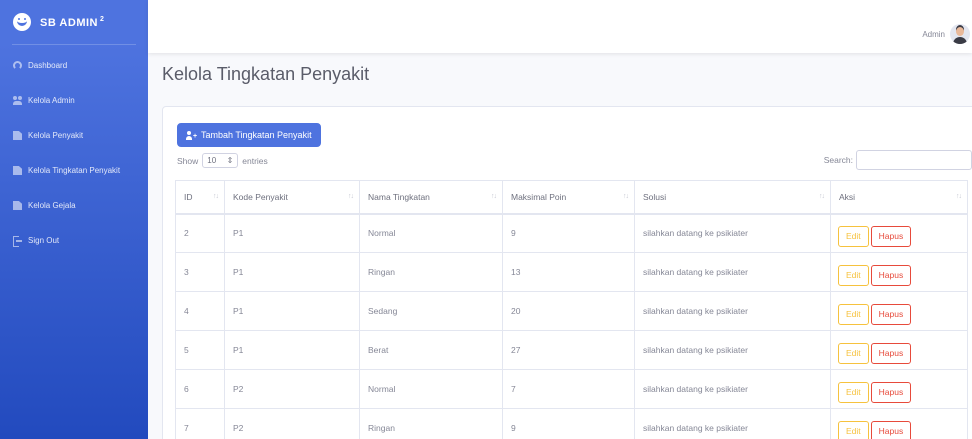 Image resolution: width=972 pixels, height=439 pixels. I want to click on sidebar-brand: SB ADMIN 2, so click(74, 22).